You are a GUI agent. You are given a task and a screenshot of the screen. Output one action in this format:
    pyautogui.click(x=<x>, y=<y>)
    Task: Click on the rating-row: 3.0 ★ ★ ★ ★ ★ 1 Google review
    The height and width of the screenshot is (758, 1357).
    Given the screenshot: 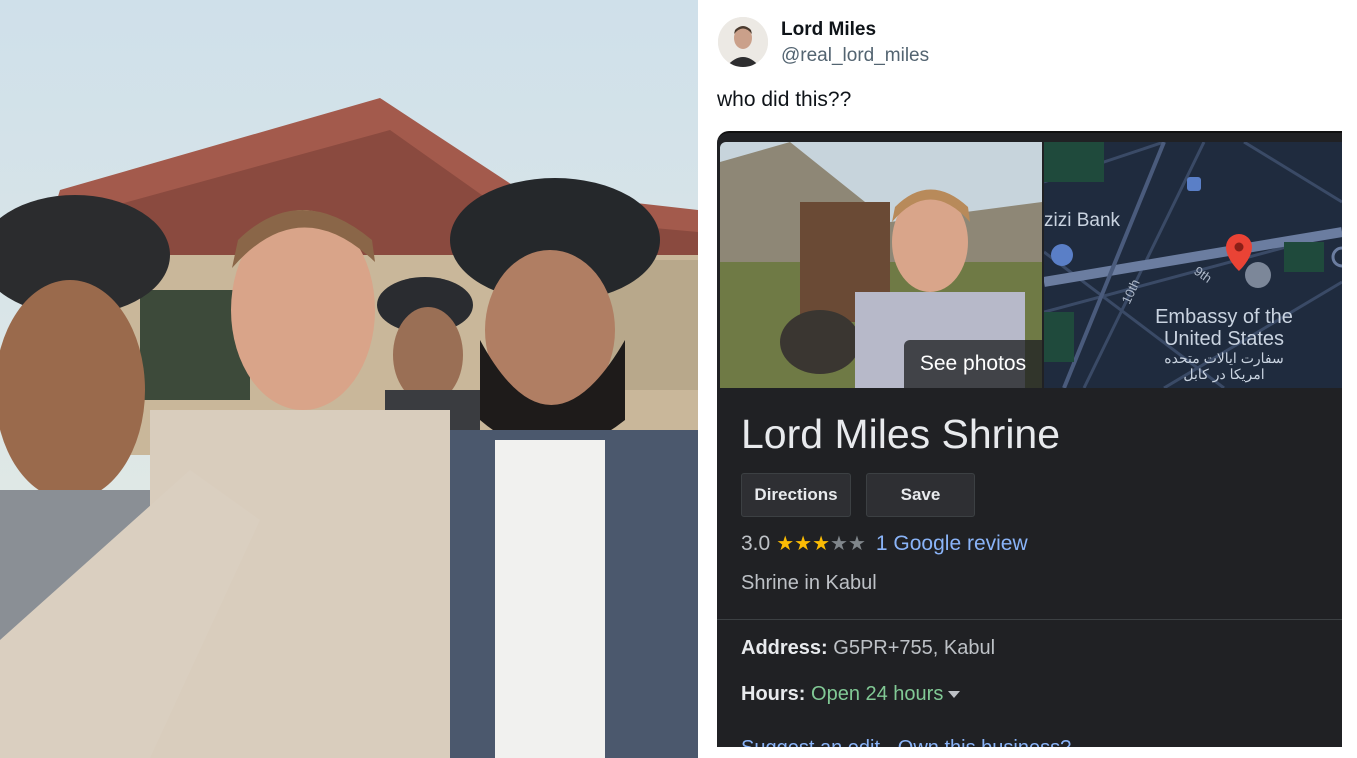 What is the action you would take?
    pyautogui.click(x=884, y=543)
    